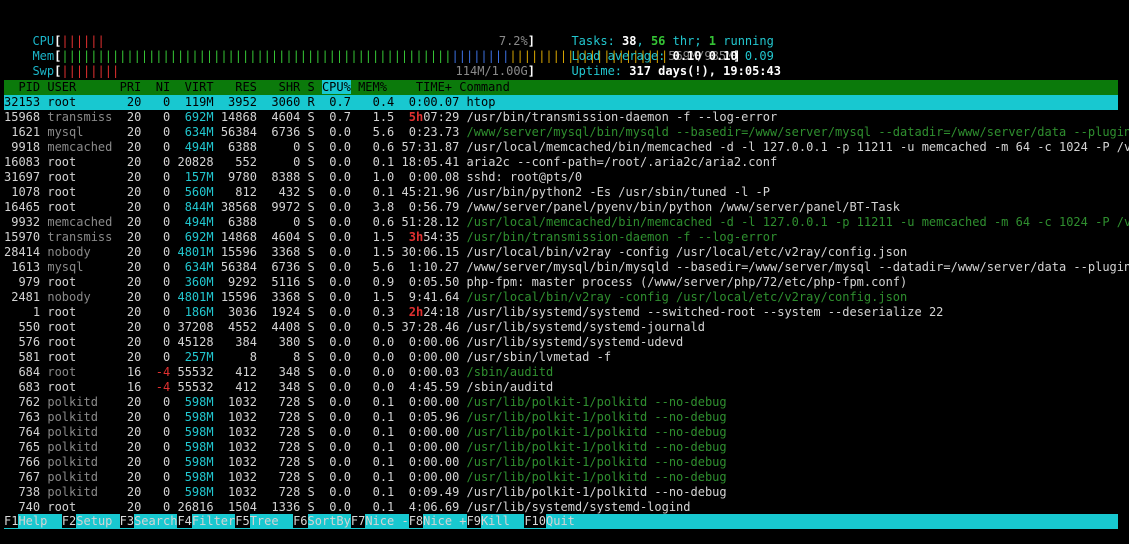  I want to click on column-header-pid: PID, so click(25, 87).